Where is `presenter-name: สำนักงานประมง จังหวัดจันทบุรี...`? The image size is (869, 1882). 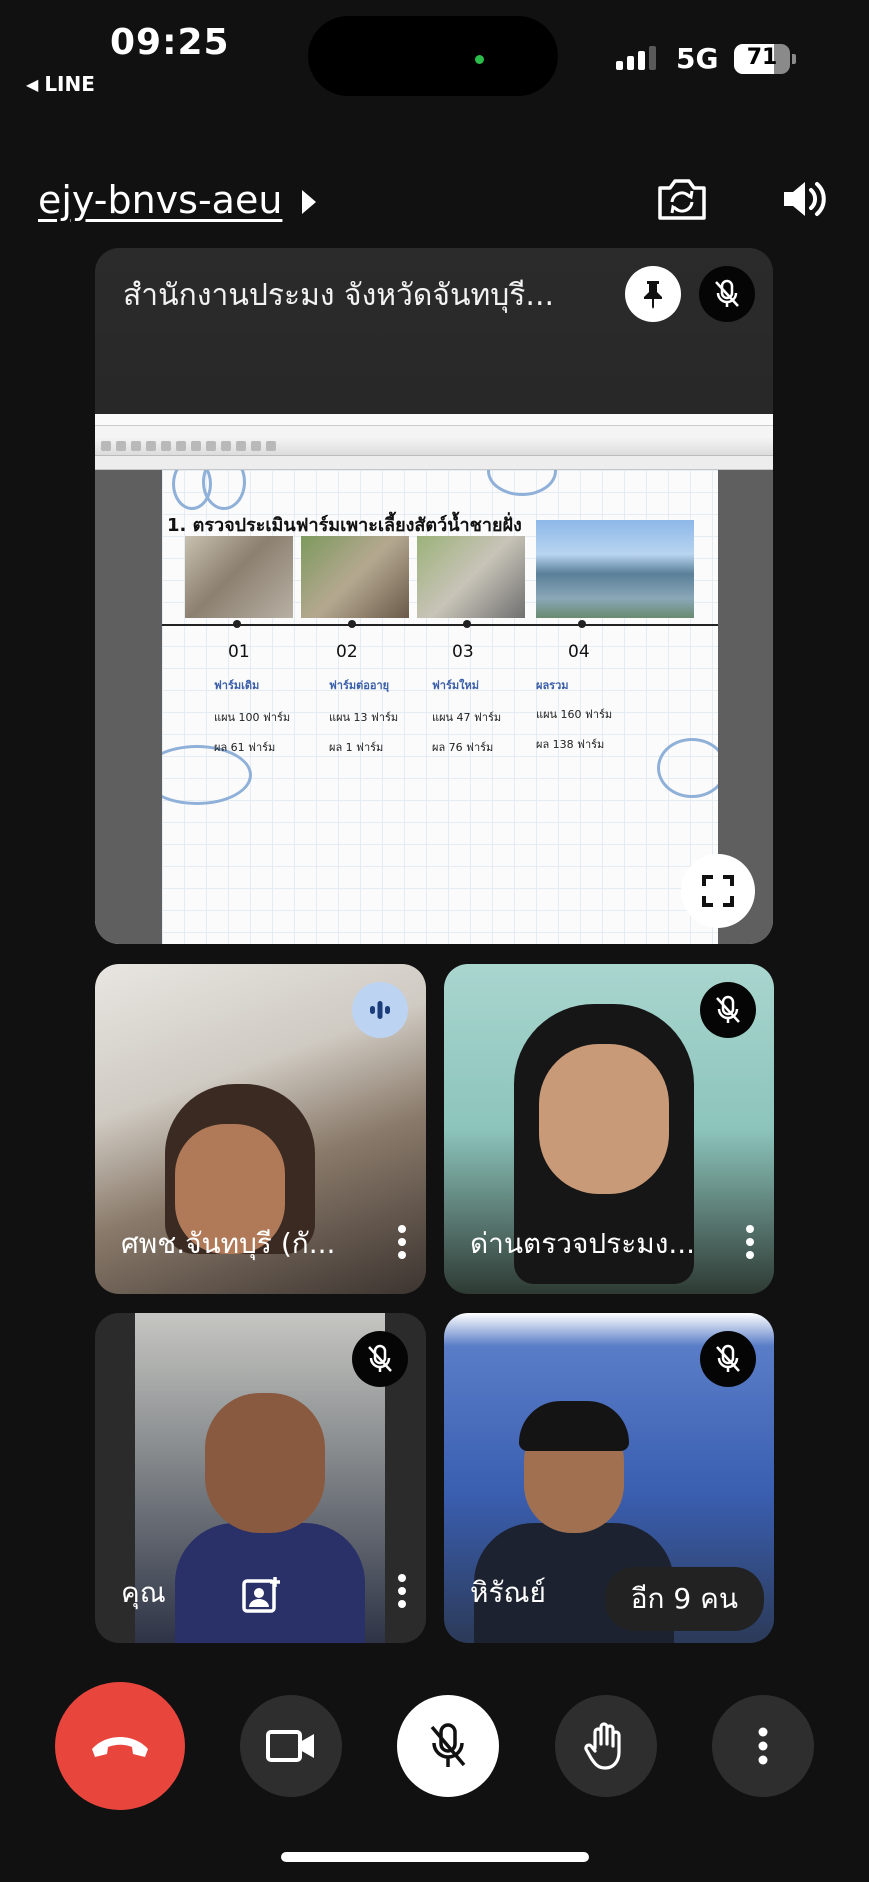 presenter-name: สำนักงานประมง จังหวัดจันทบุรี... is located at coordinates (339, 295).